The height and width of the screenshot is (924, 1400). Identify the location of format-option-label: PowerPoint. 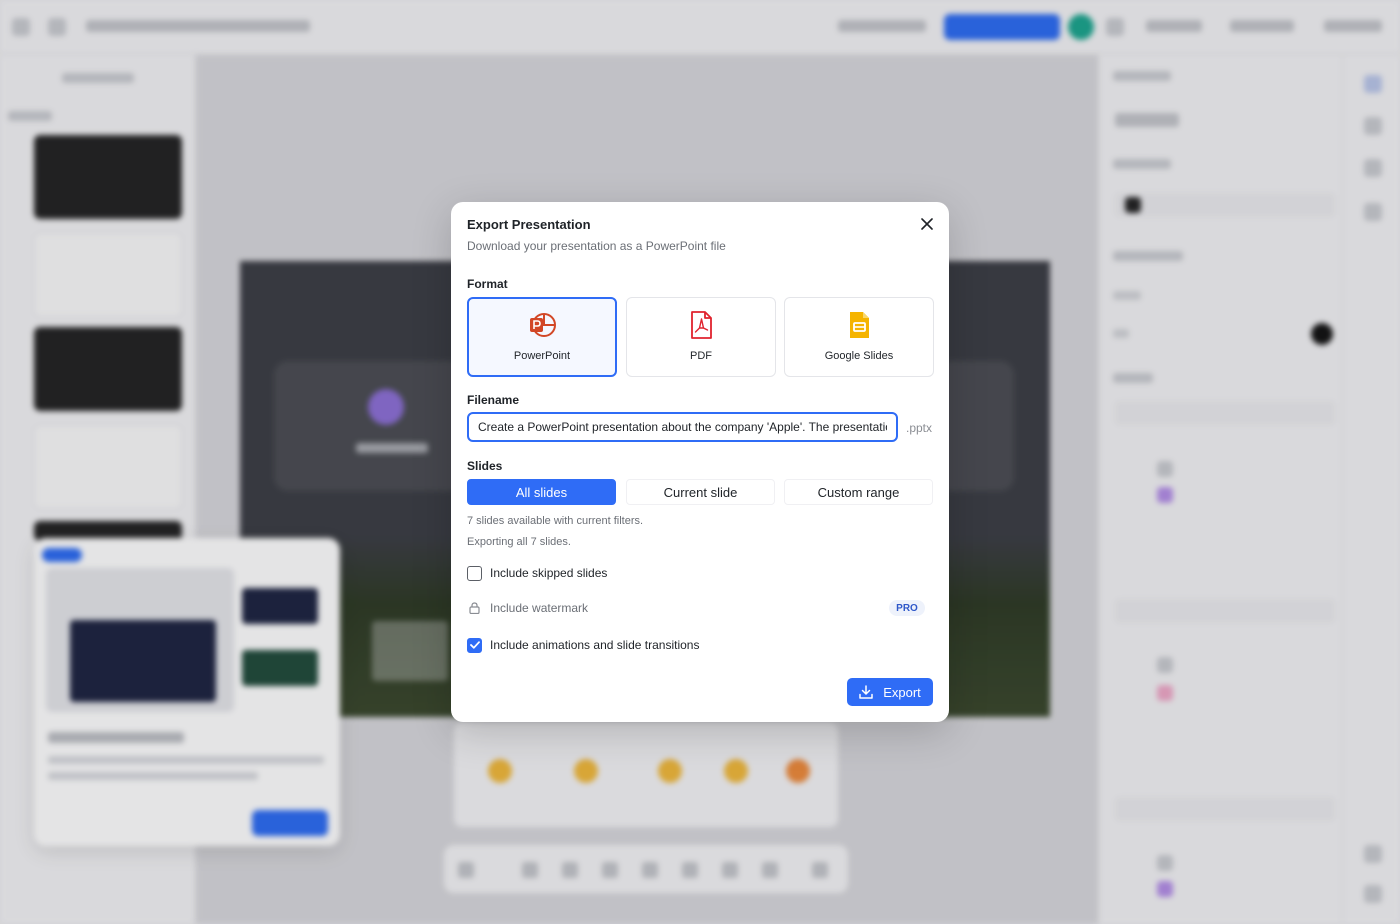
(542, 356).